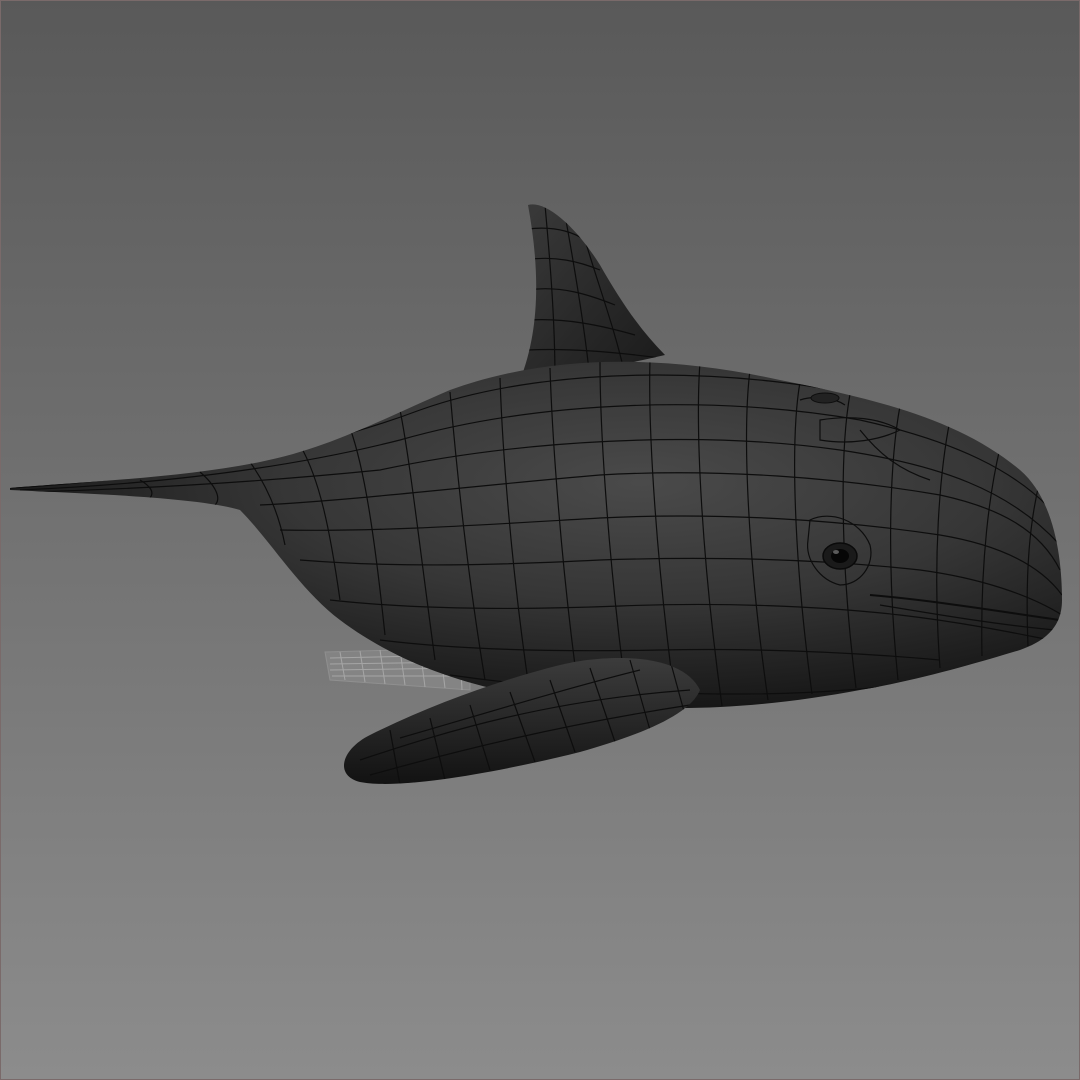 Image resolution: width=1080 pixels, height=1080 pixels. What do you see at coordinates (825, 398) in the screenshot?
I see `blowhole` at bounding box center [825, 398].